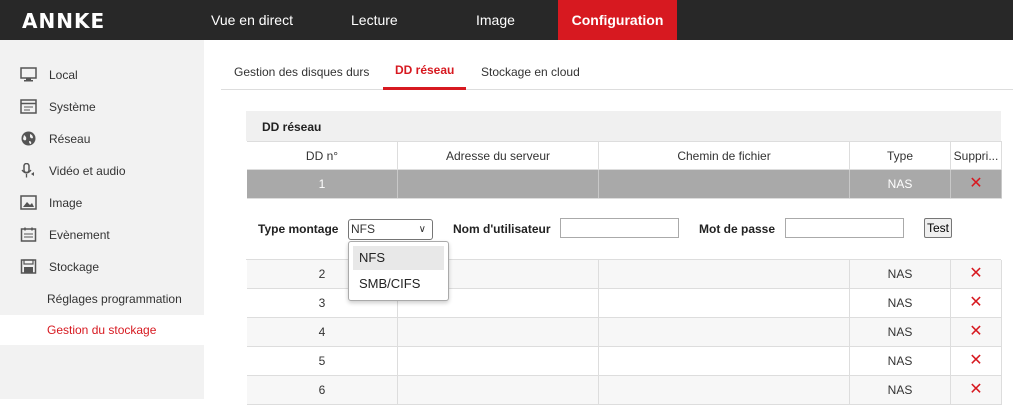 The height and width of the screenshot is (405, 1013). What do you see at coordinates (617, 20) in the screenshot?
I see `topnav-configuration: Configuration` at bounding box center [617, 20].